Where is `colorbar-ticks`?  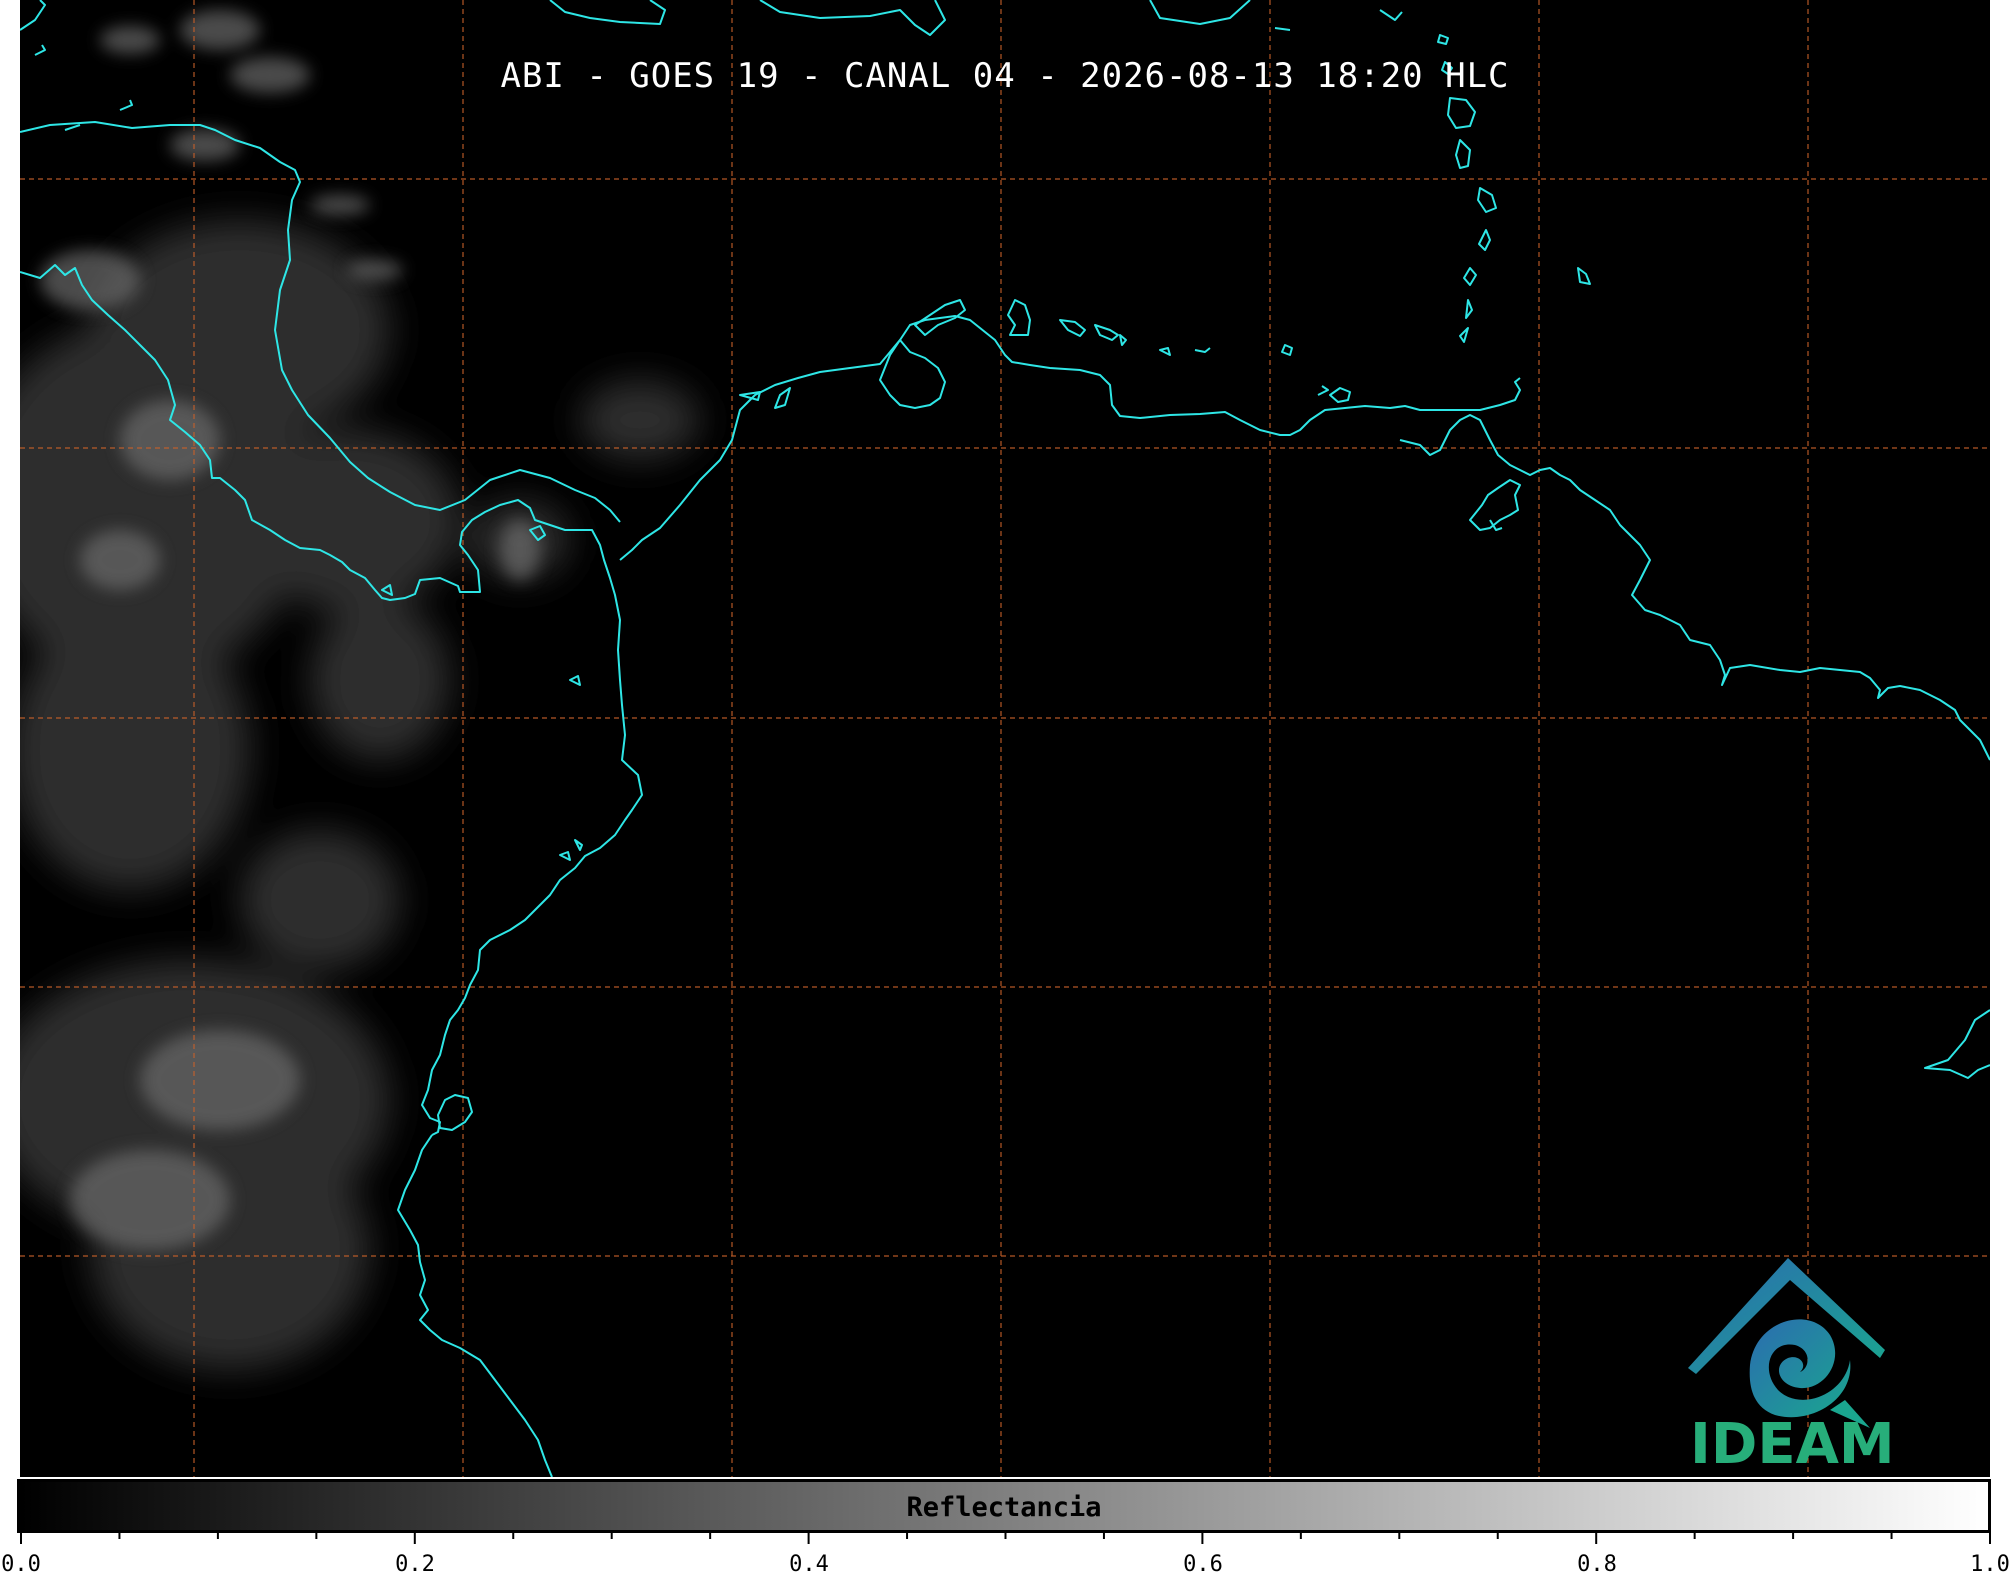 colorbar-ticks is located at coordinates (1005, 1537).